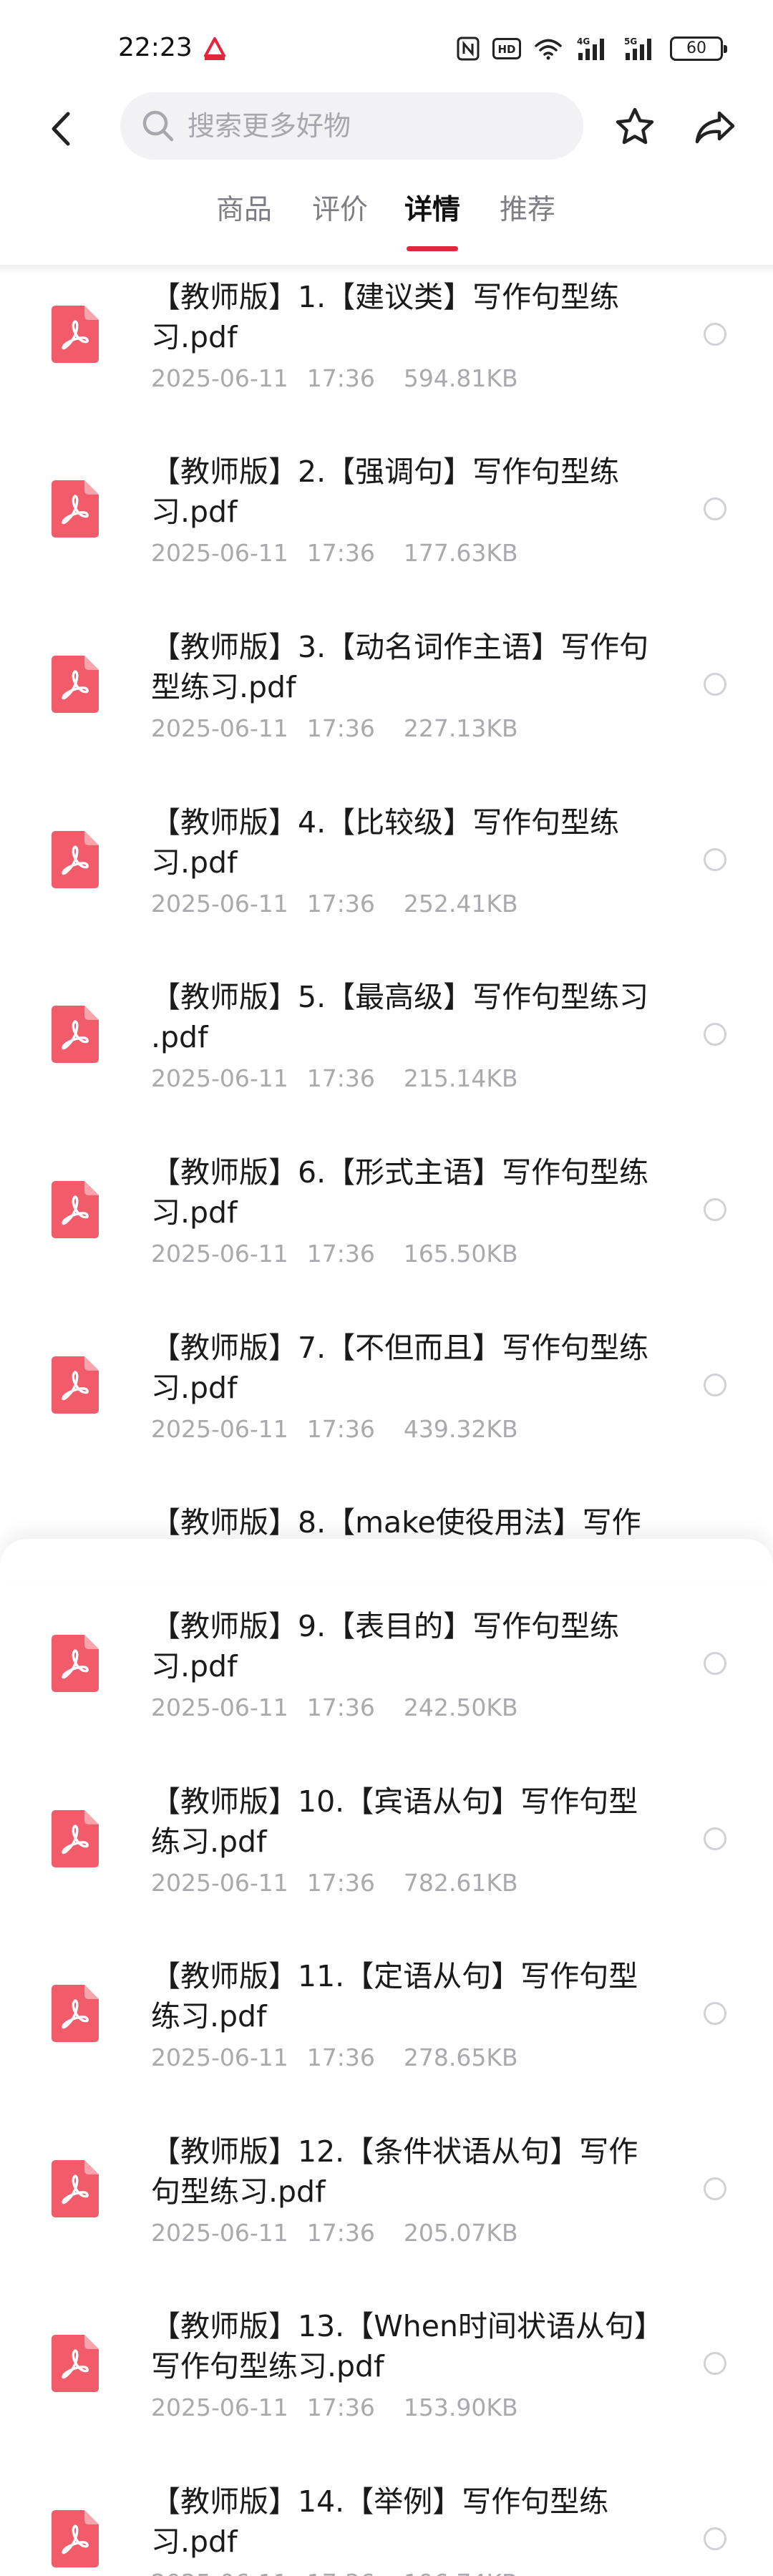 The image size is (773, 2576). I want to click on tab-details: 详情, so click(433, 208).